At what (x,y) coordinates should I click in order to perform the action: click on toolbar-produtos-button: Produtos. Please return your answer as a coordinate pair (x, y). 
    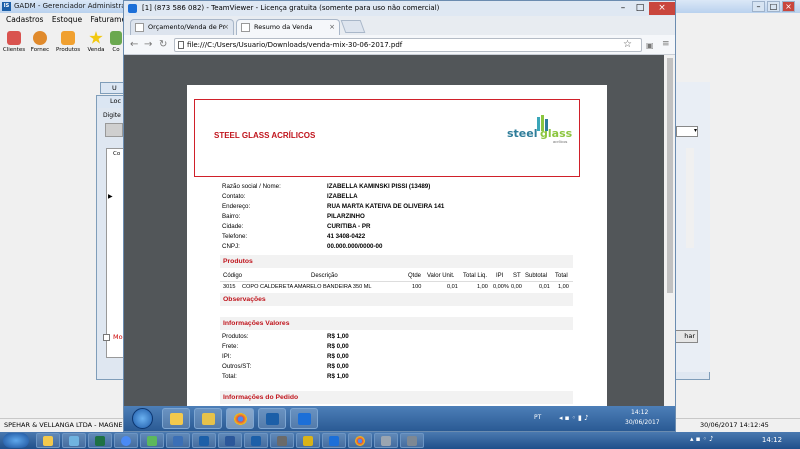
    Looking at the image, I should click on (68, 42).